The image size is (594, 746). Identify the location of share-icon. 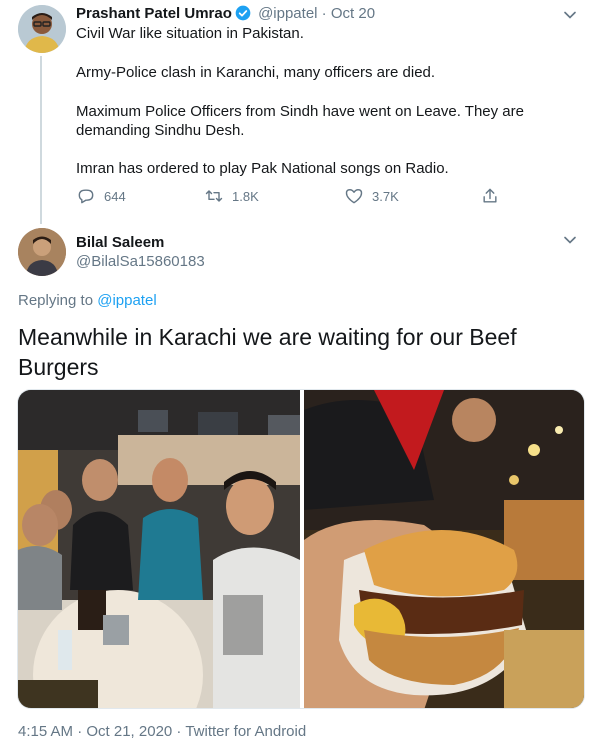
(490, 195).